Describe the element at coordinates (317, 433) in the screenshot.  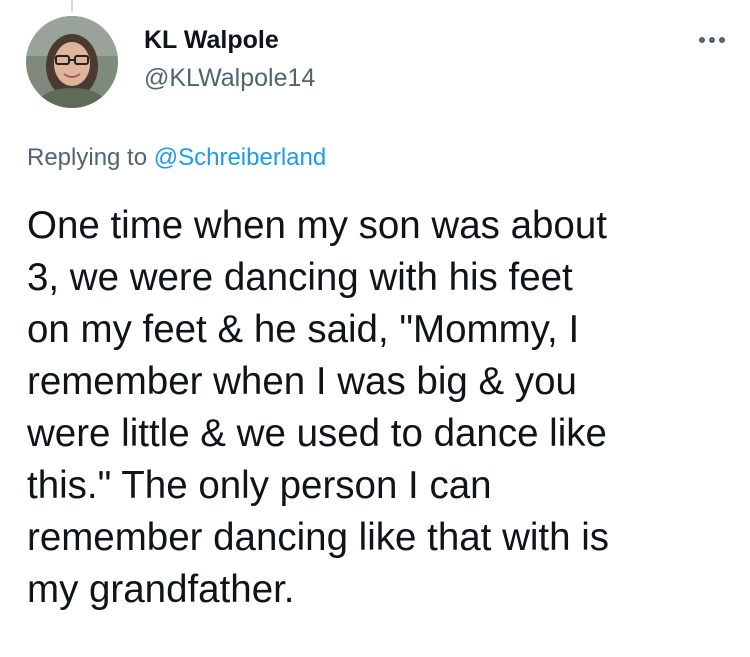
I see `tweet-text-line: were little & we used to dance like` at that location.